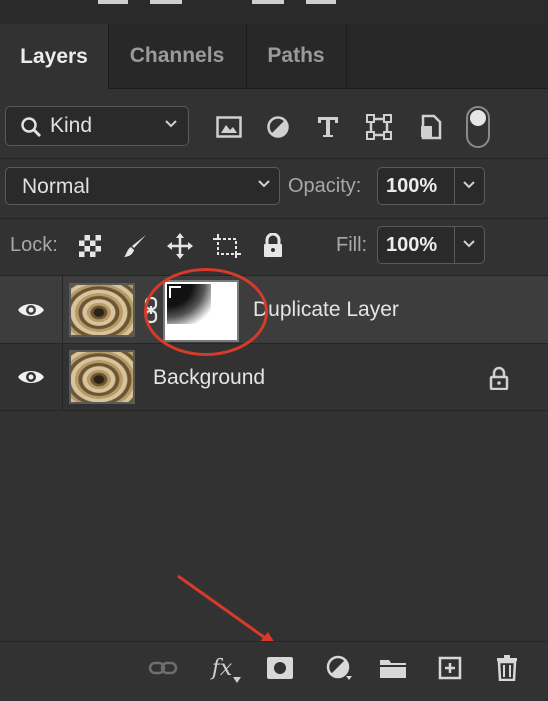  I want to click on layer-mask-thumbnail, so click(201, 311).